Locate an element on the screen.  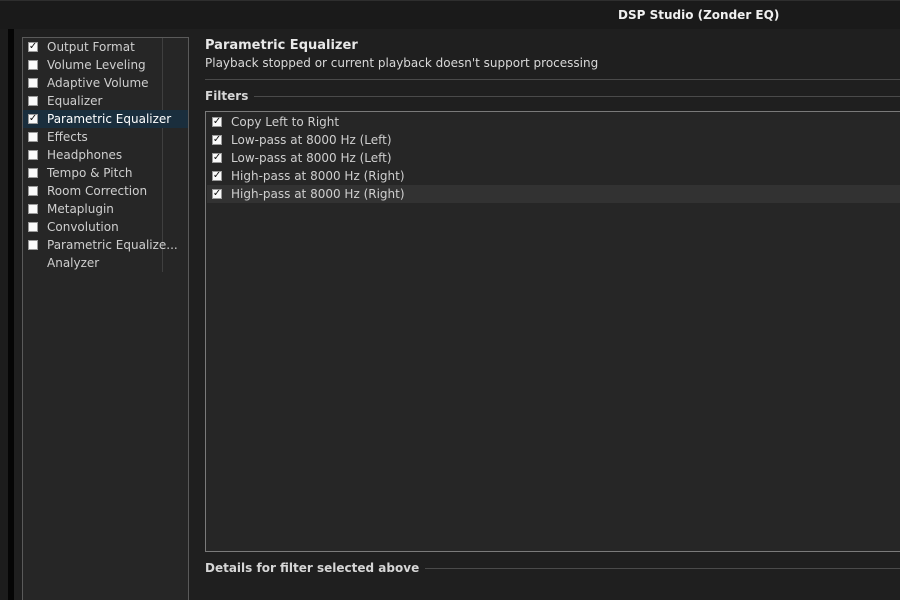
sidebar-item-label: Convolution is located at coordinates (83, 227).